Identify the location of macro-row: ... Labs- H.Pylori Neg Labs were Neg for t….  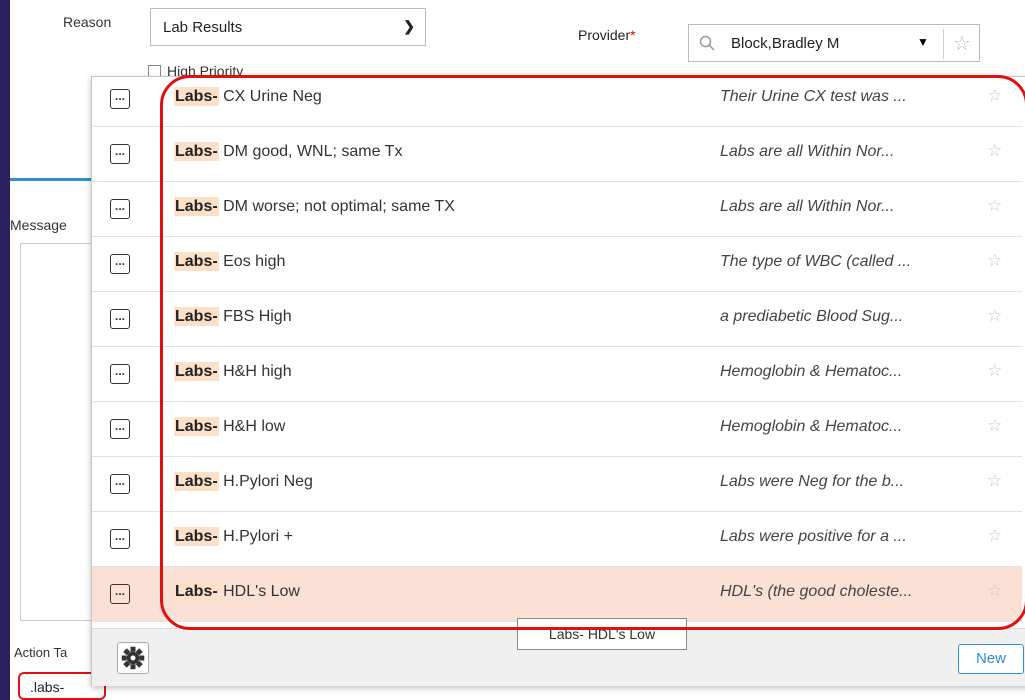
(557, 484).